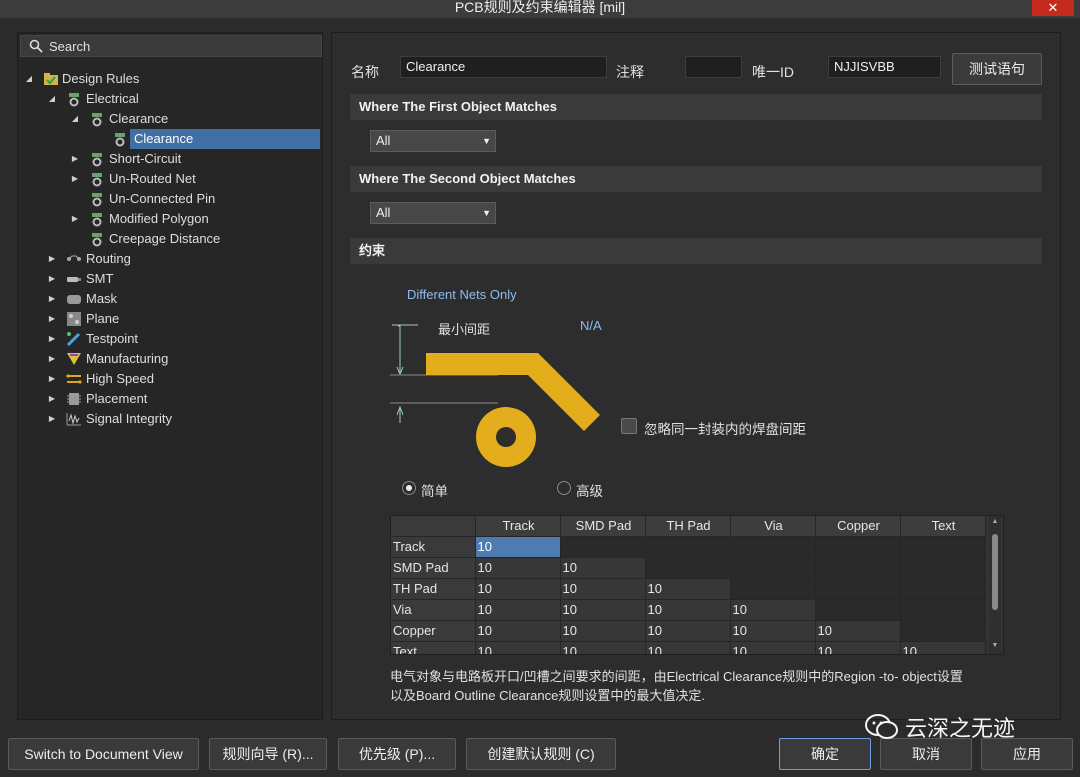 This screenshot has height=777, width=1080. What do you see at coordinates (884, 67) in the screenshot?
I see `unique-id-field: NJJISVBB` at bounding box center [884, 67].